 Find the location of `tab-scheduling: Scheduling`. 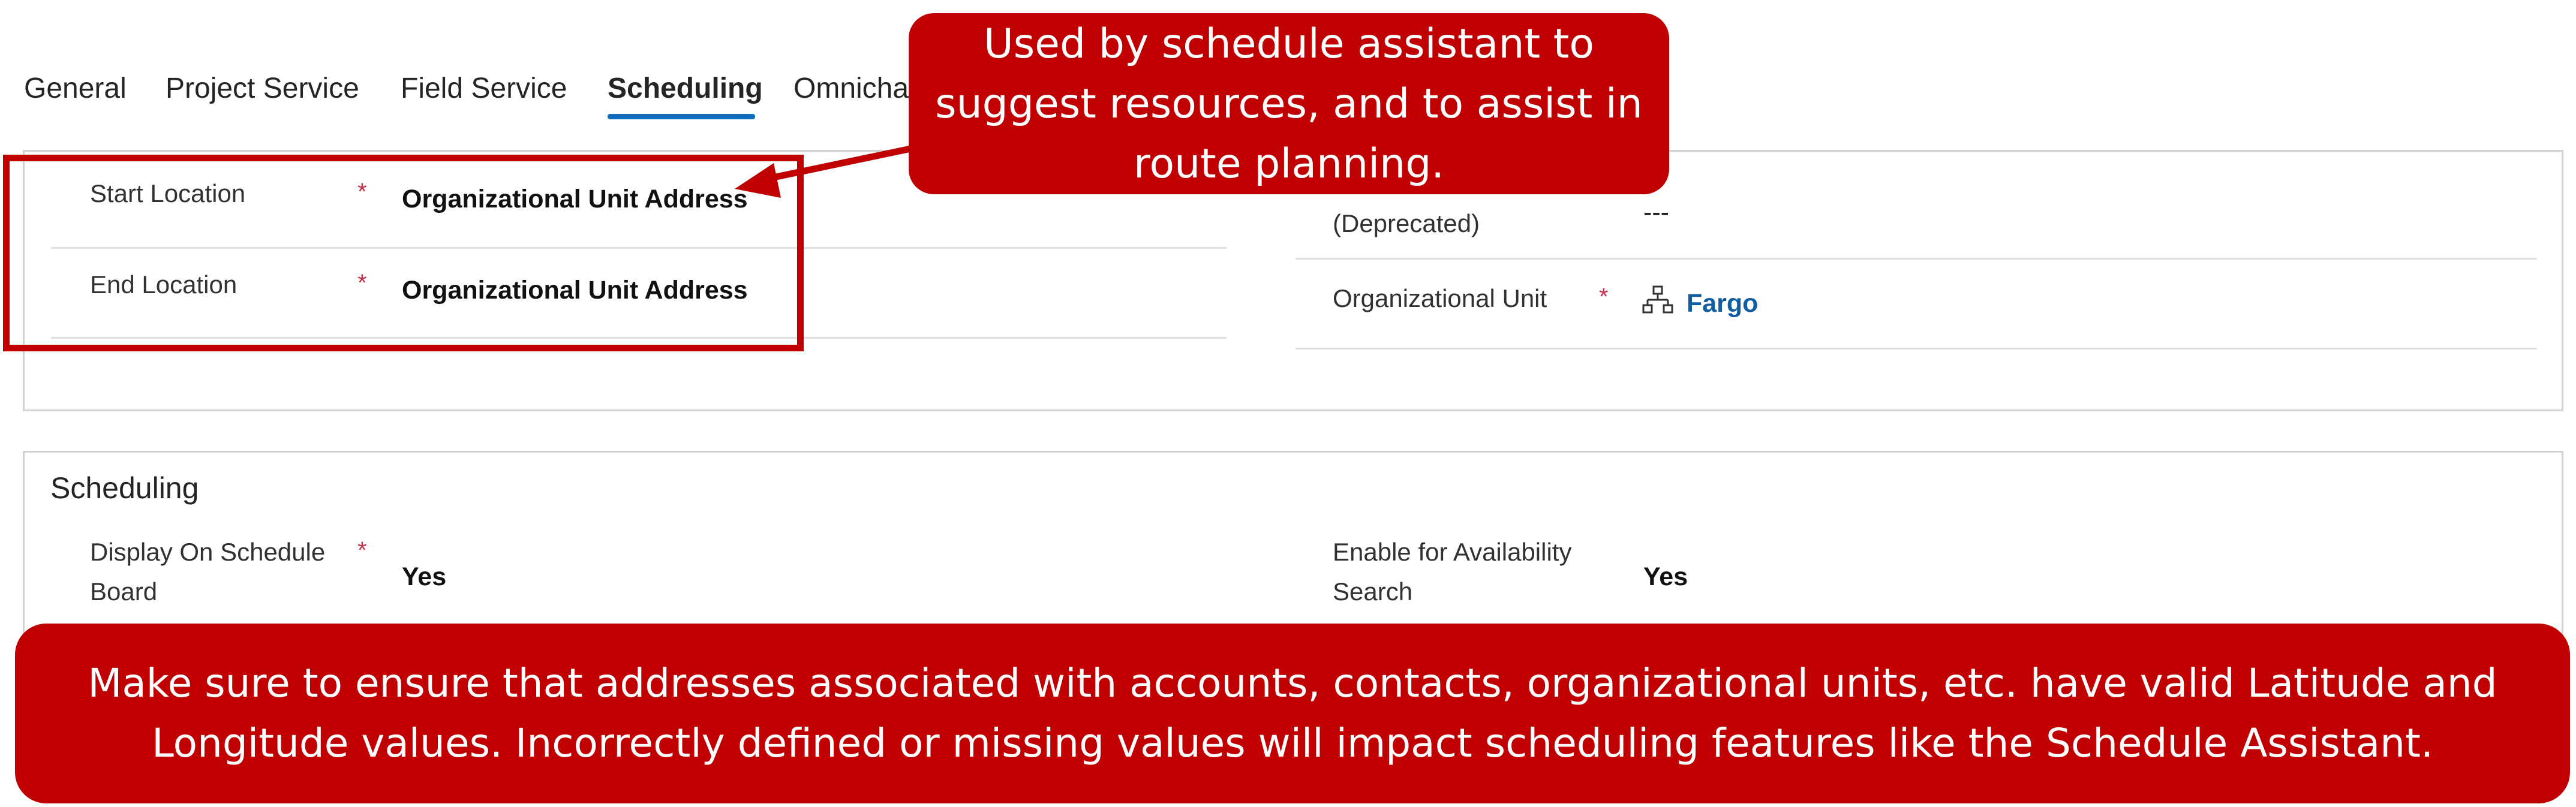

tab-scheduling: Scheduling is located at coordinates (685, 88).